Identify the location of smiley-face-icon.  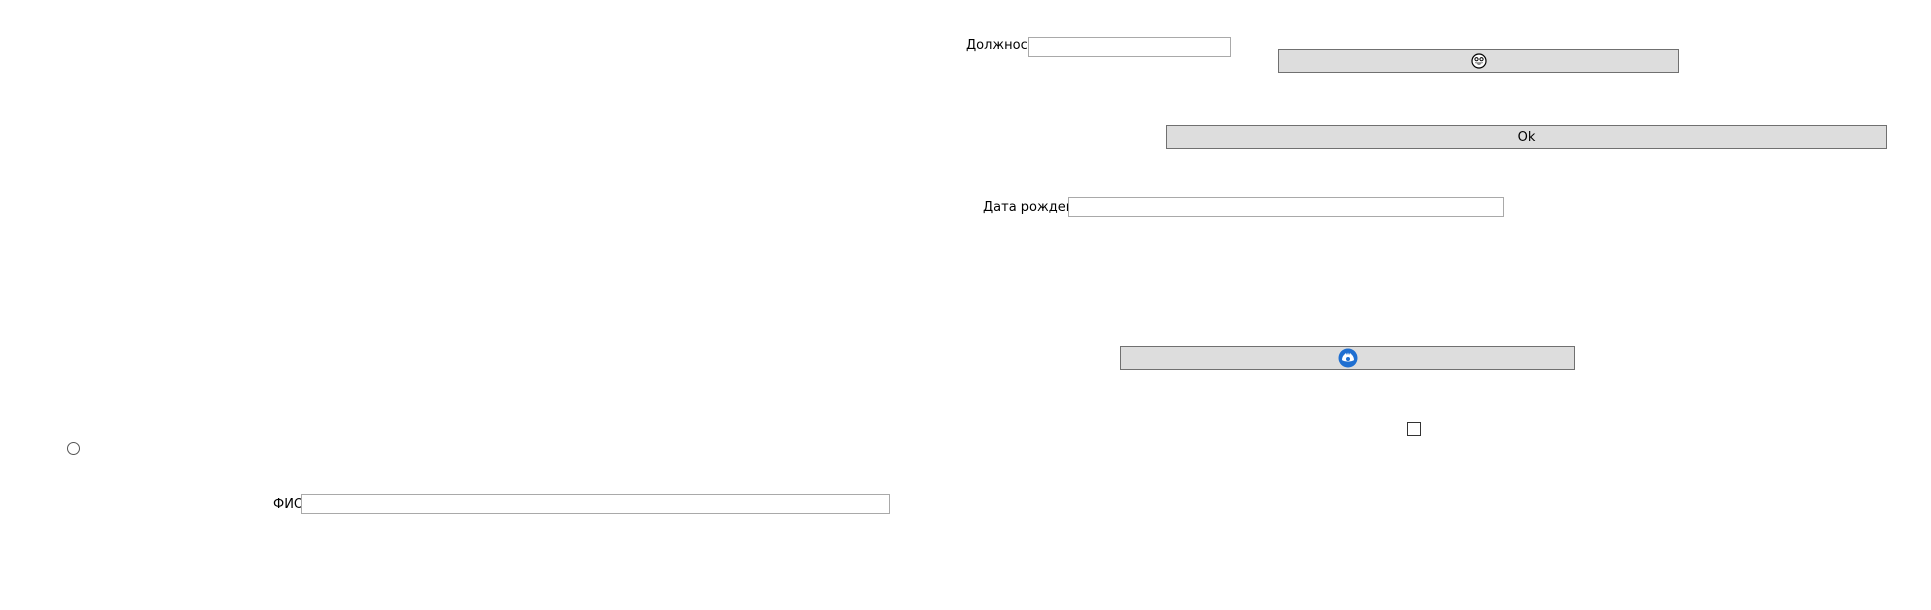
(1478, 61).